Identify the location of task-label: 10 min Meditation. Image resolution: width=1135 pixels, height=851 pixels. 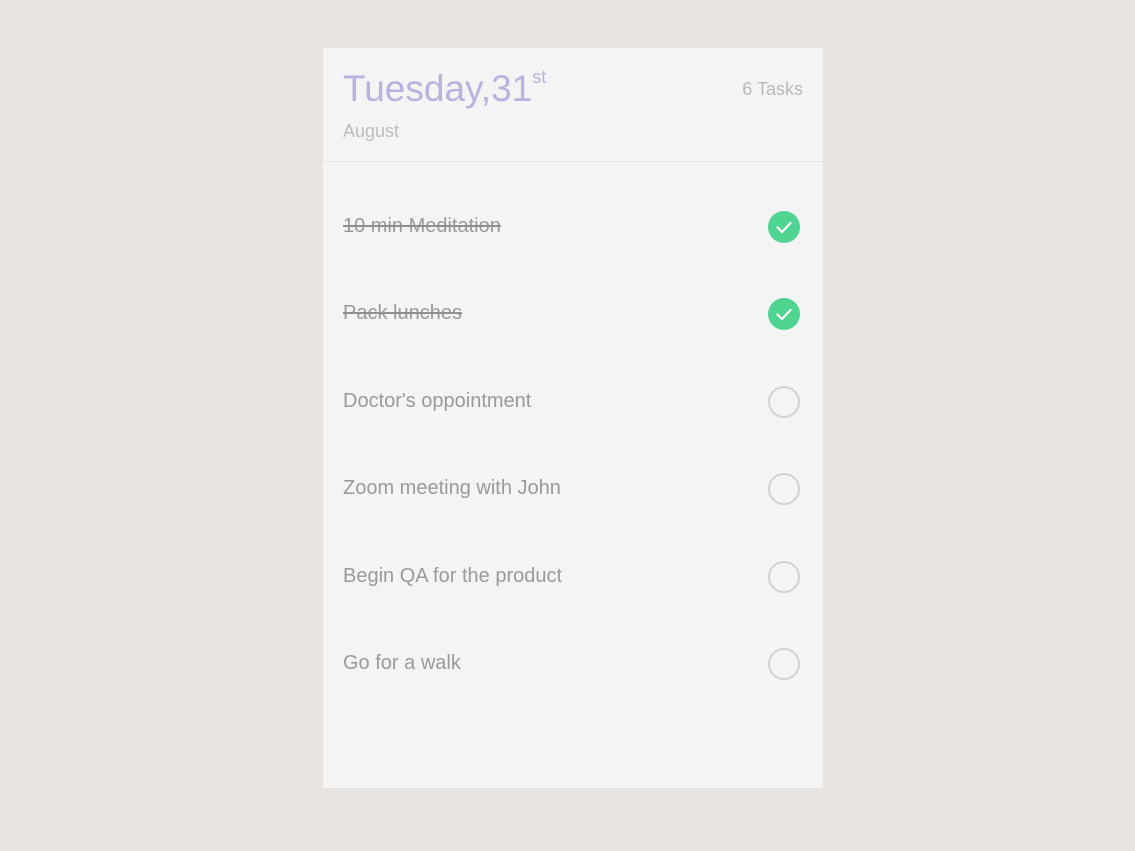
(422, 226).